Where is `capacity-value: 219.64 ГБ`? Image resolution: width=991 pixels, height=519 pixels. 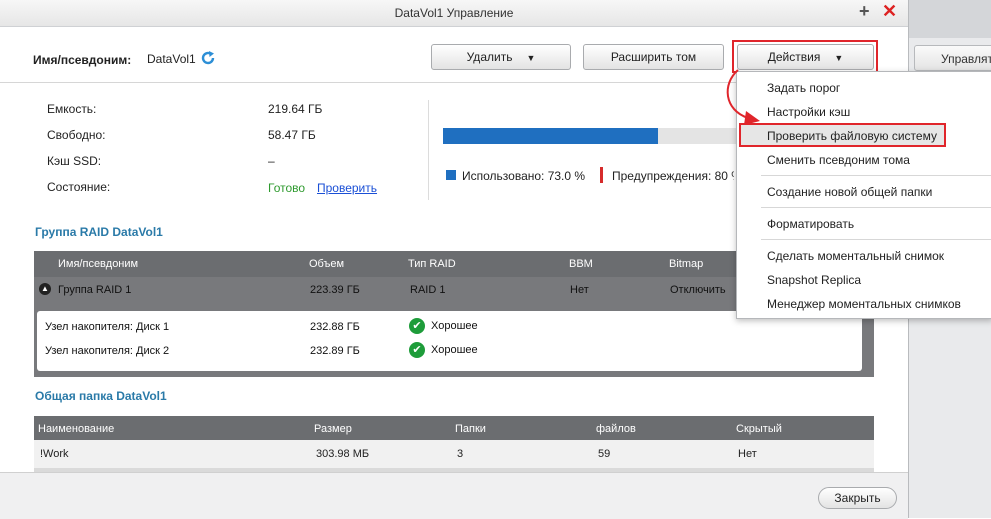
capacity-value: 219.64 ГБ is located at coordinates (295, 109).